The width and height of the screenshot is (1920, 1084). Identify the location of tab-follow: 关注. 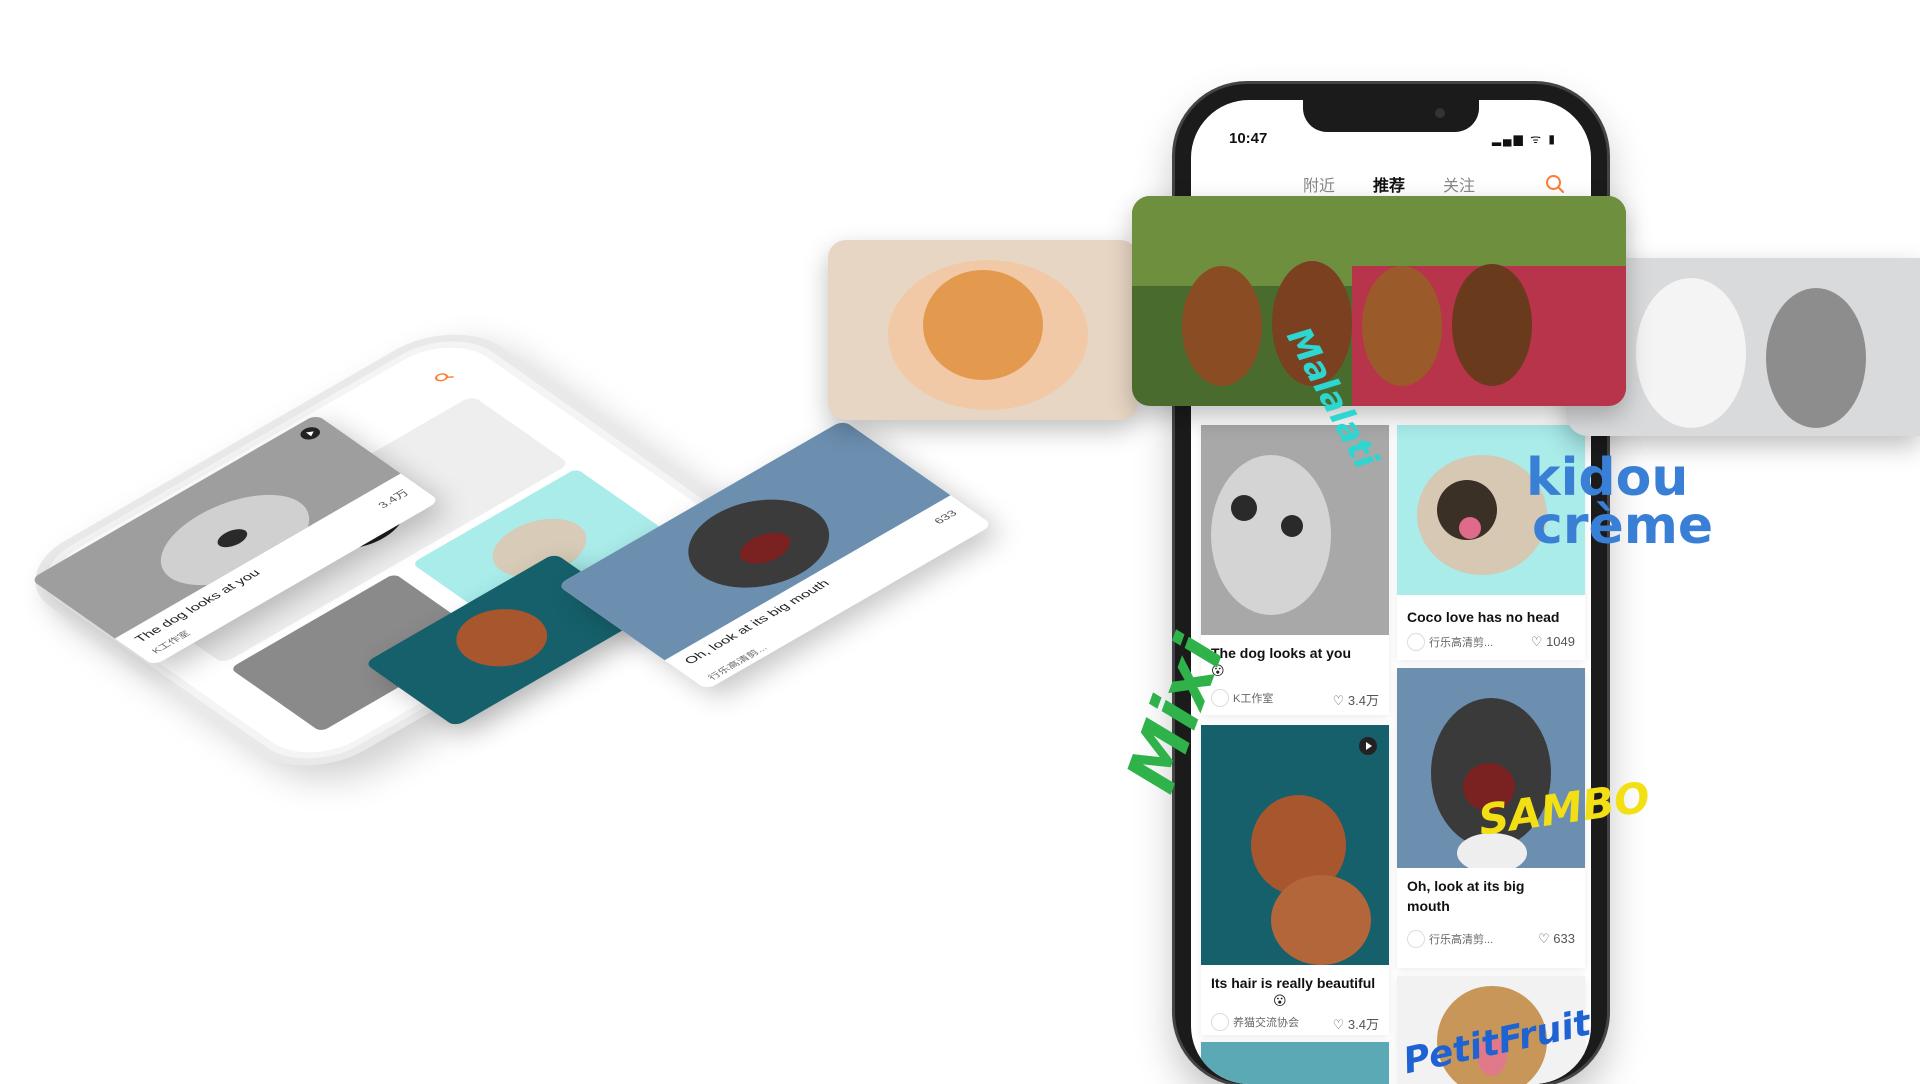
(1459, 184).